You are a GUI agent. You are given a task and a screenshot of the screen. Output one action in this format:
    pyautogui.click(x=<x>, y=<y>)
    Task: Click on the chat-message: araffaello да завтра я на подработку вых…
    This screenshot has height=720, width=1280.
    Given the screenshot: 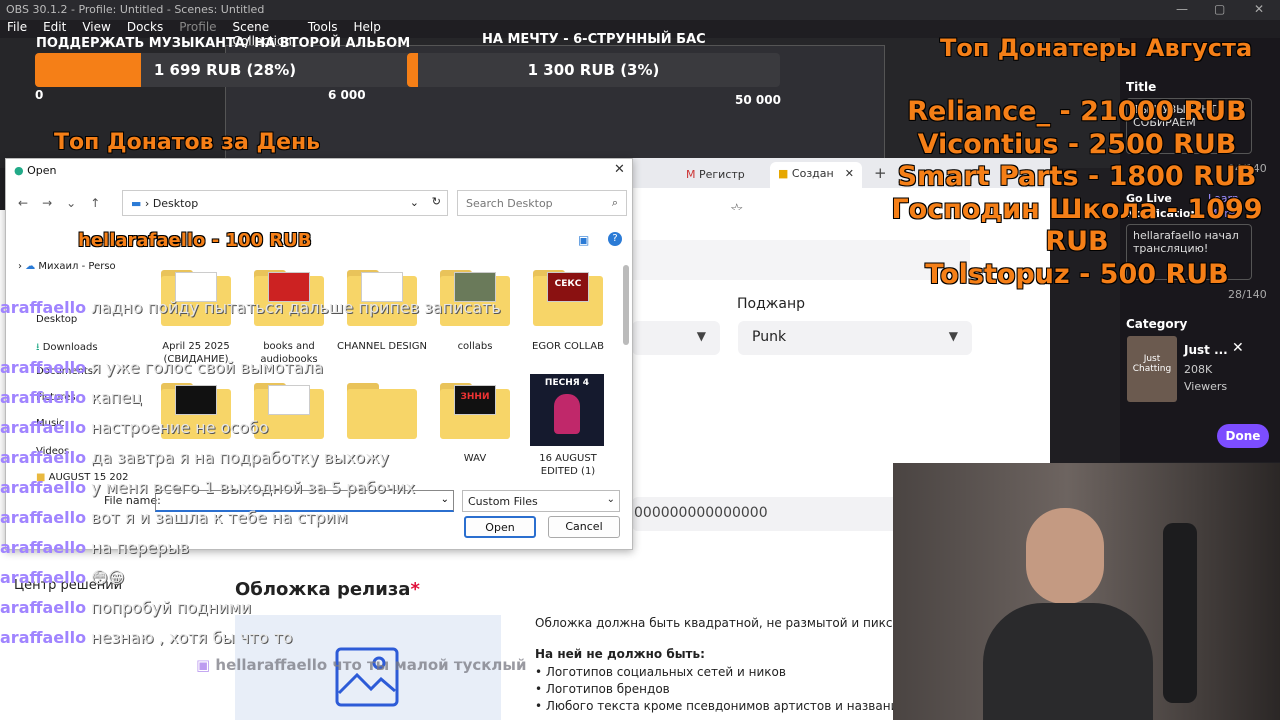 What is the action you would take?
    pyautogui.click(x=194, y=457)
    